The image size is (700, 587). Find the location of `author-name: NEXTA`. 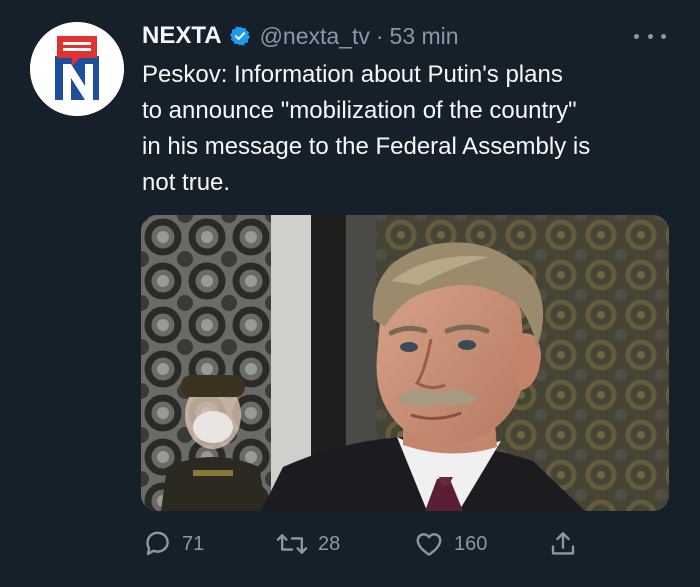

author-name: NEXTA is located at coordinates (182, 36).